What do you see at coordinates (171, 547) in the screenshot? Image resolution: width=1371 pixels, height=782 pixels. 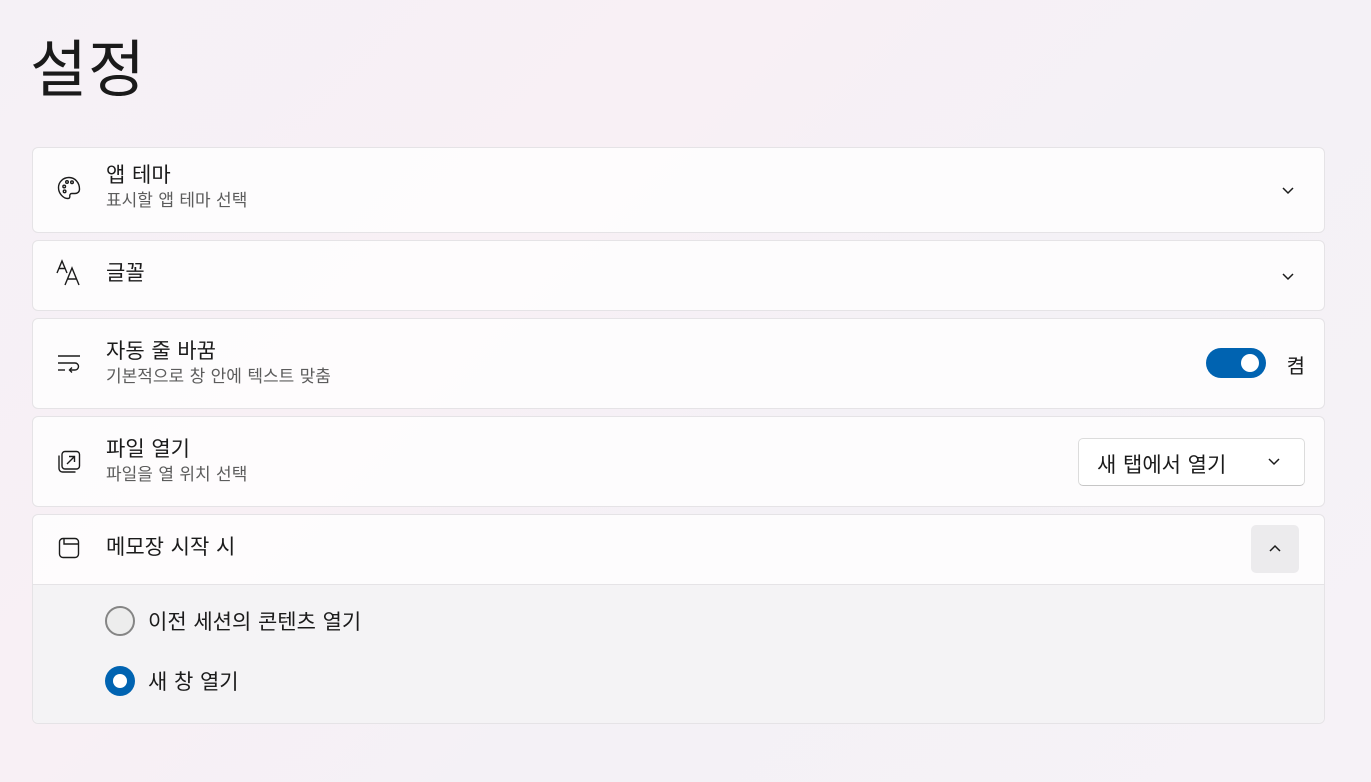 I see `startup-title: 메모장 시작 시` at bounding box center [171, 547].